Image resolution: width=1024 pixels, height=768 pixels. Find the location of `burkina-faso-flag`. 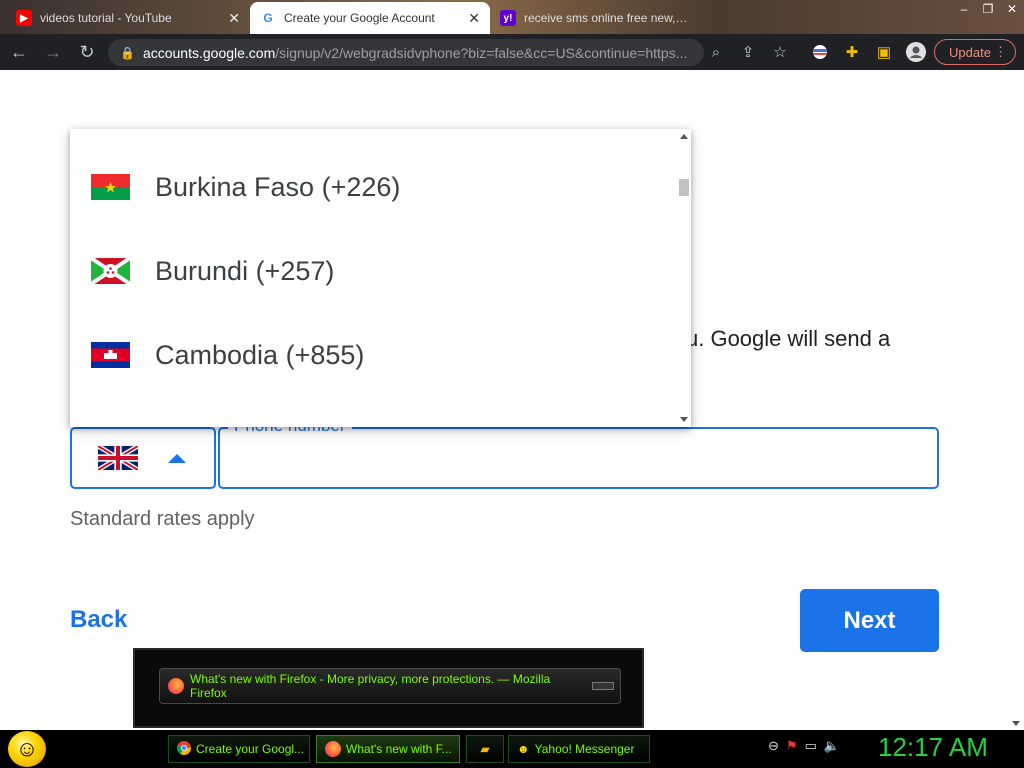

burkina-faso-flag is located at coordinates (110, 187).